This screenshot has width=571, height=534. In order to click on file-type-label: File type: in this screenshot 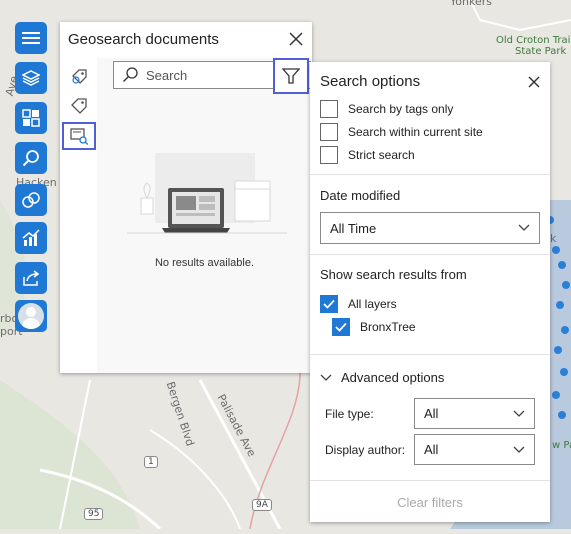, I will do `click(349, 414)`.